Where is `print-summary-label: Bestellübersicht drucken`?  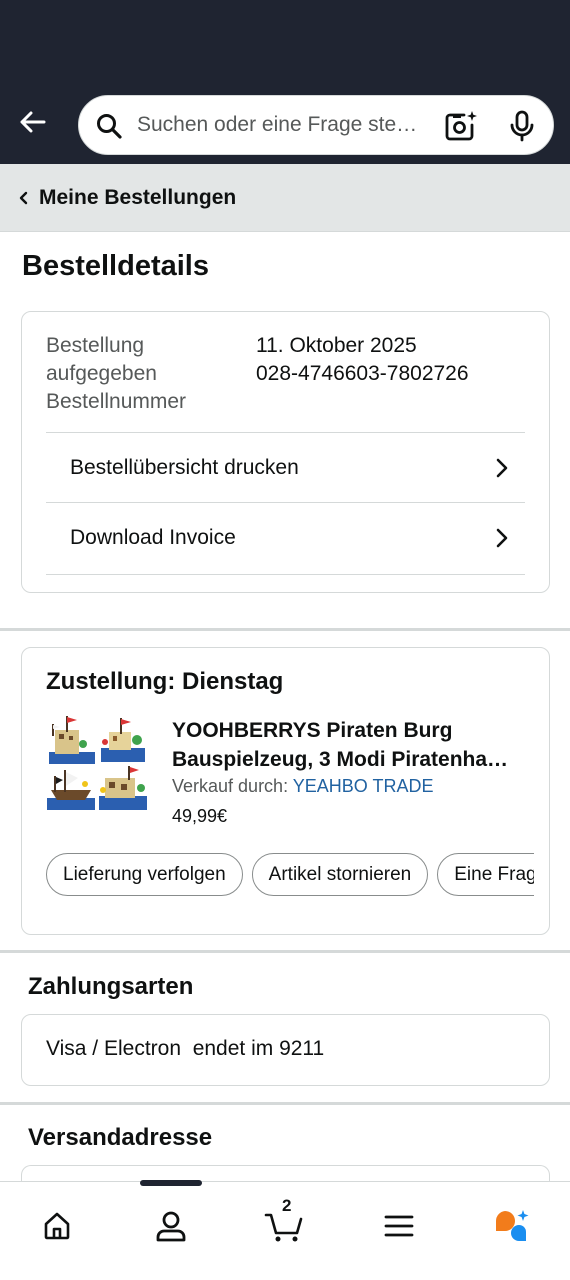
print-summary-label: Bestellübersicht drucken is located at coordinates (184, 467).